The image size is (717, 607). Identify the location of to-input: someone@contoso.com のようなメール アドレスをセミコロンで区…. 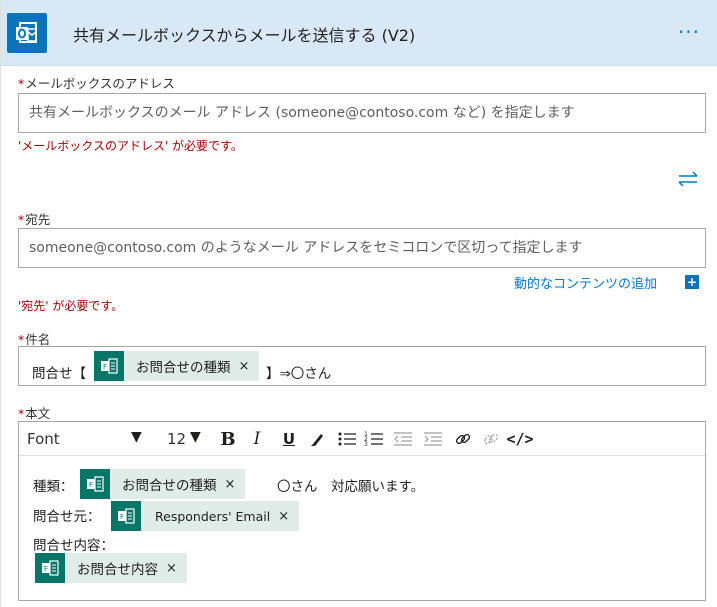
(362, 248).